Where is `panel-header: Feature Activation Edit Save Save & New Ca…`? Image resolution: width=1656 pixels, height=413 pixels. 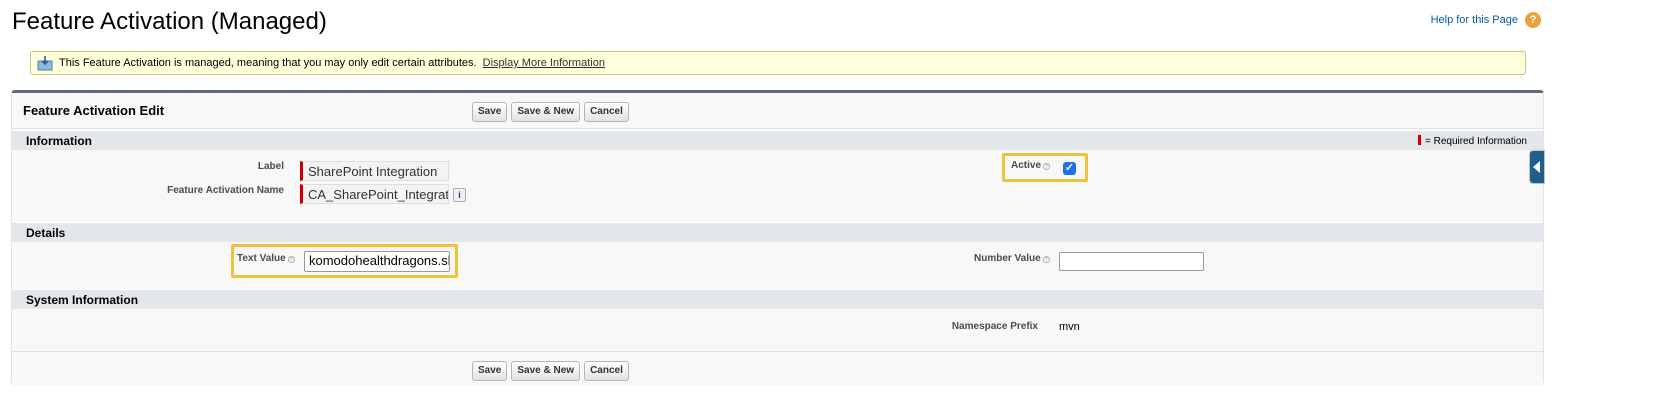
panel-header: Feature Activation Edit Save Save & New Ca… is located at coordinates (777, 111).